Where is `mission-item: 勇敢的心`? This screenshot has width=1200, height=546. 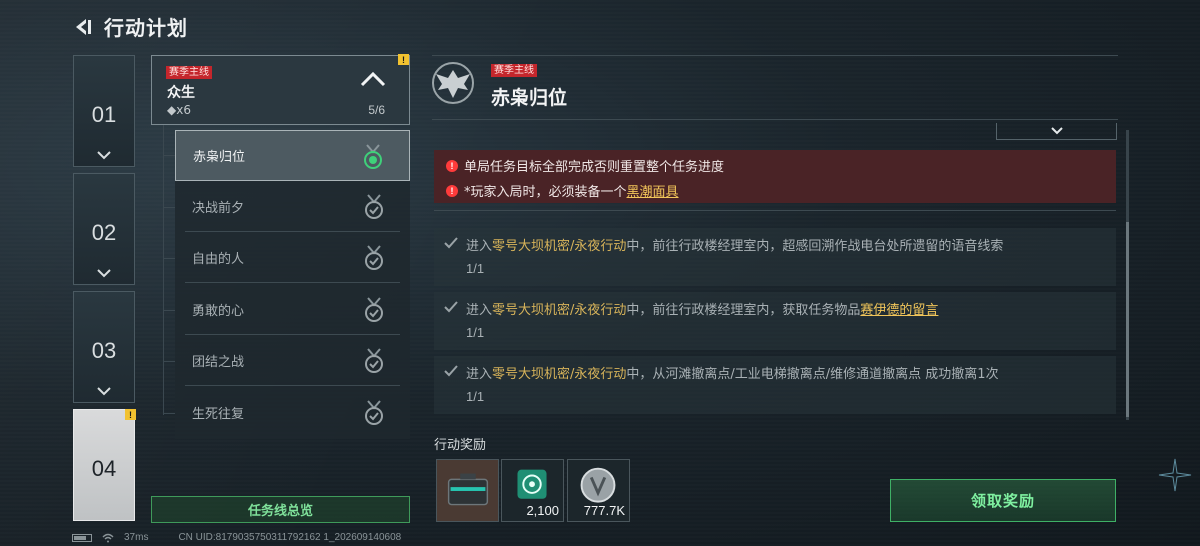
mission-item: 勇敢的心 is located at coordinates (292, 309).